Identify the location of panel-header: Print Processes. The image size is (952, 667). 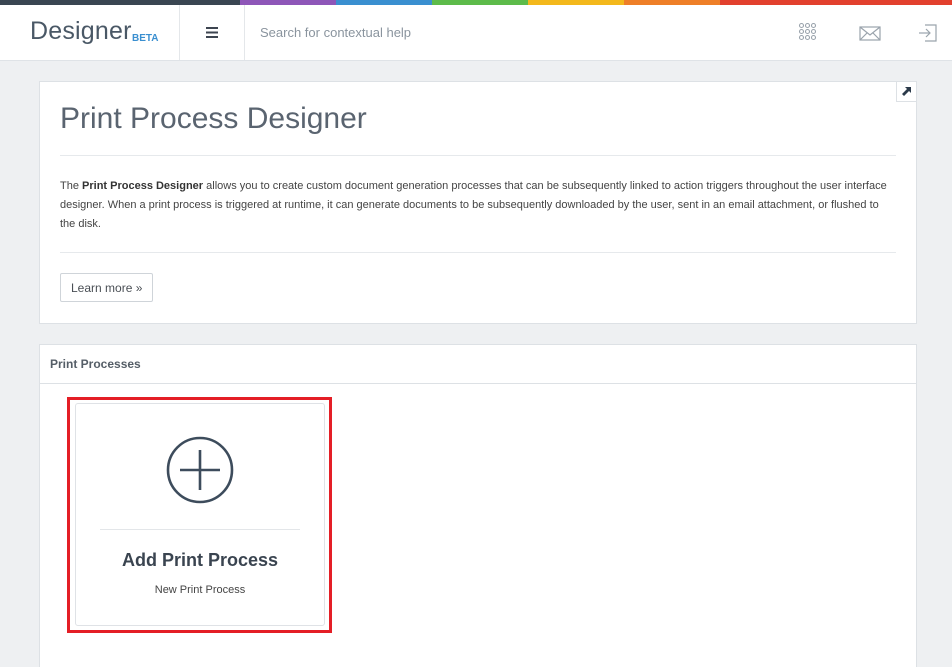
(478, 364).